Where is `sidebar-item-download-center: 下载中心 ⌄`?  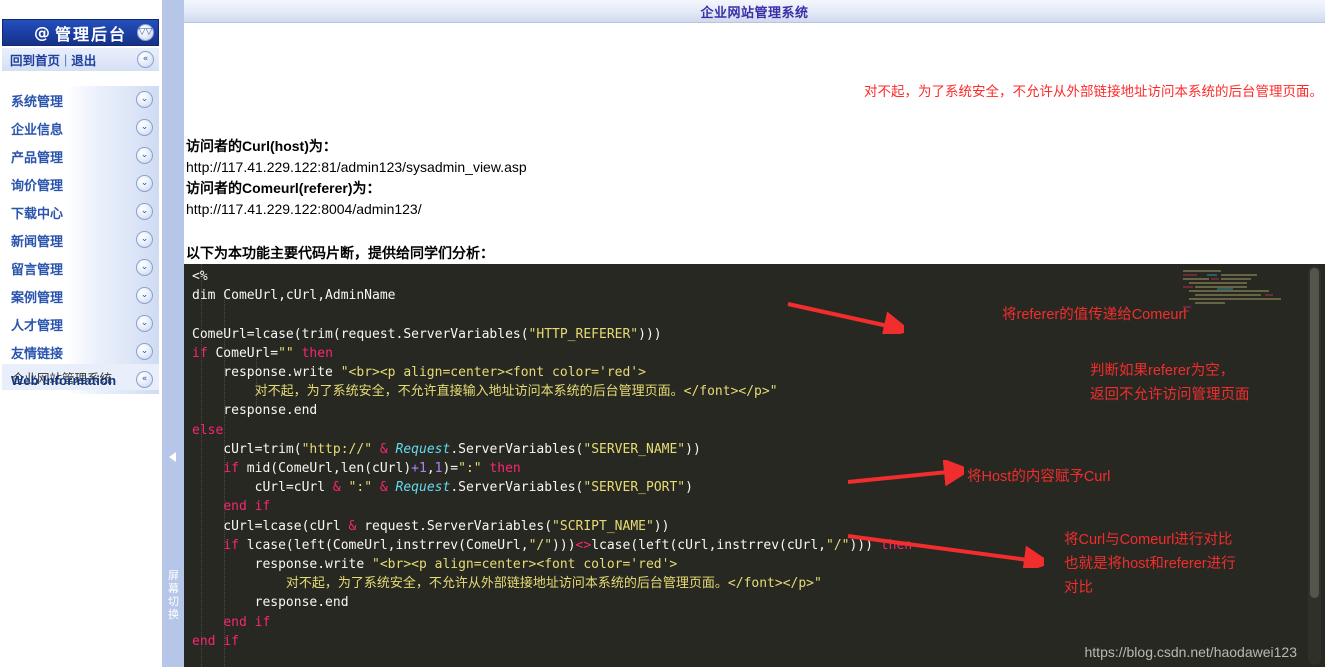 sidebar-item-download-center: 下载中心 ⌄ is located at coordinates (81, 212).